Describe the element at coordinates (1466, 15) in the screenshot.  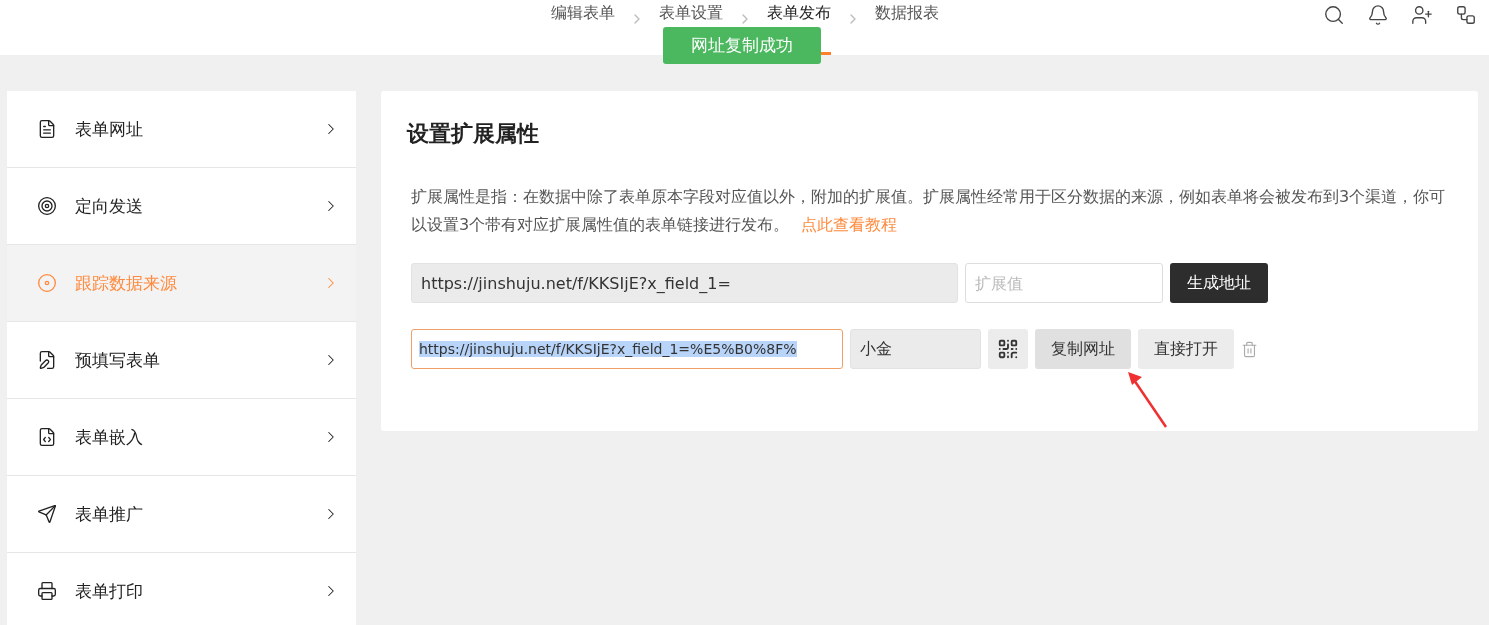
I see `nodes-icon` at that location.